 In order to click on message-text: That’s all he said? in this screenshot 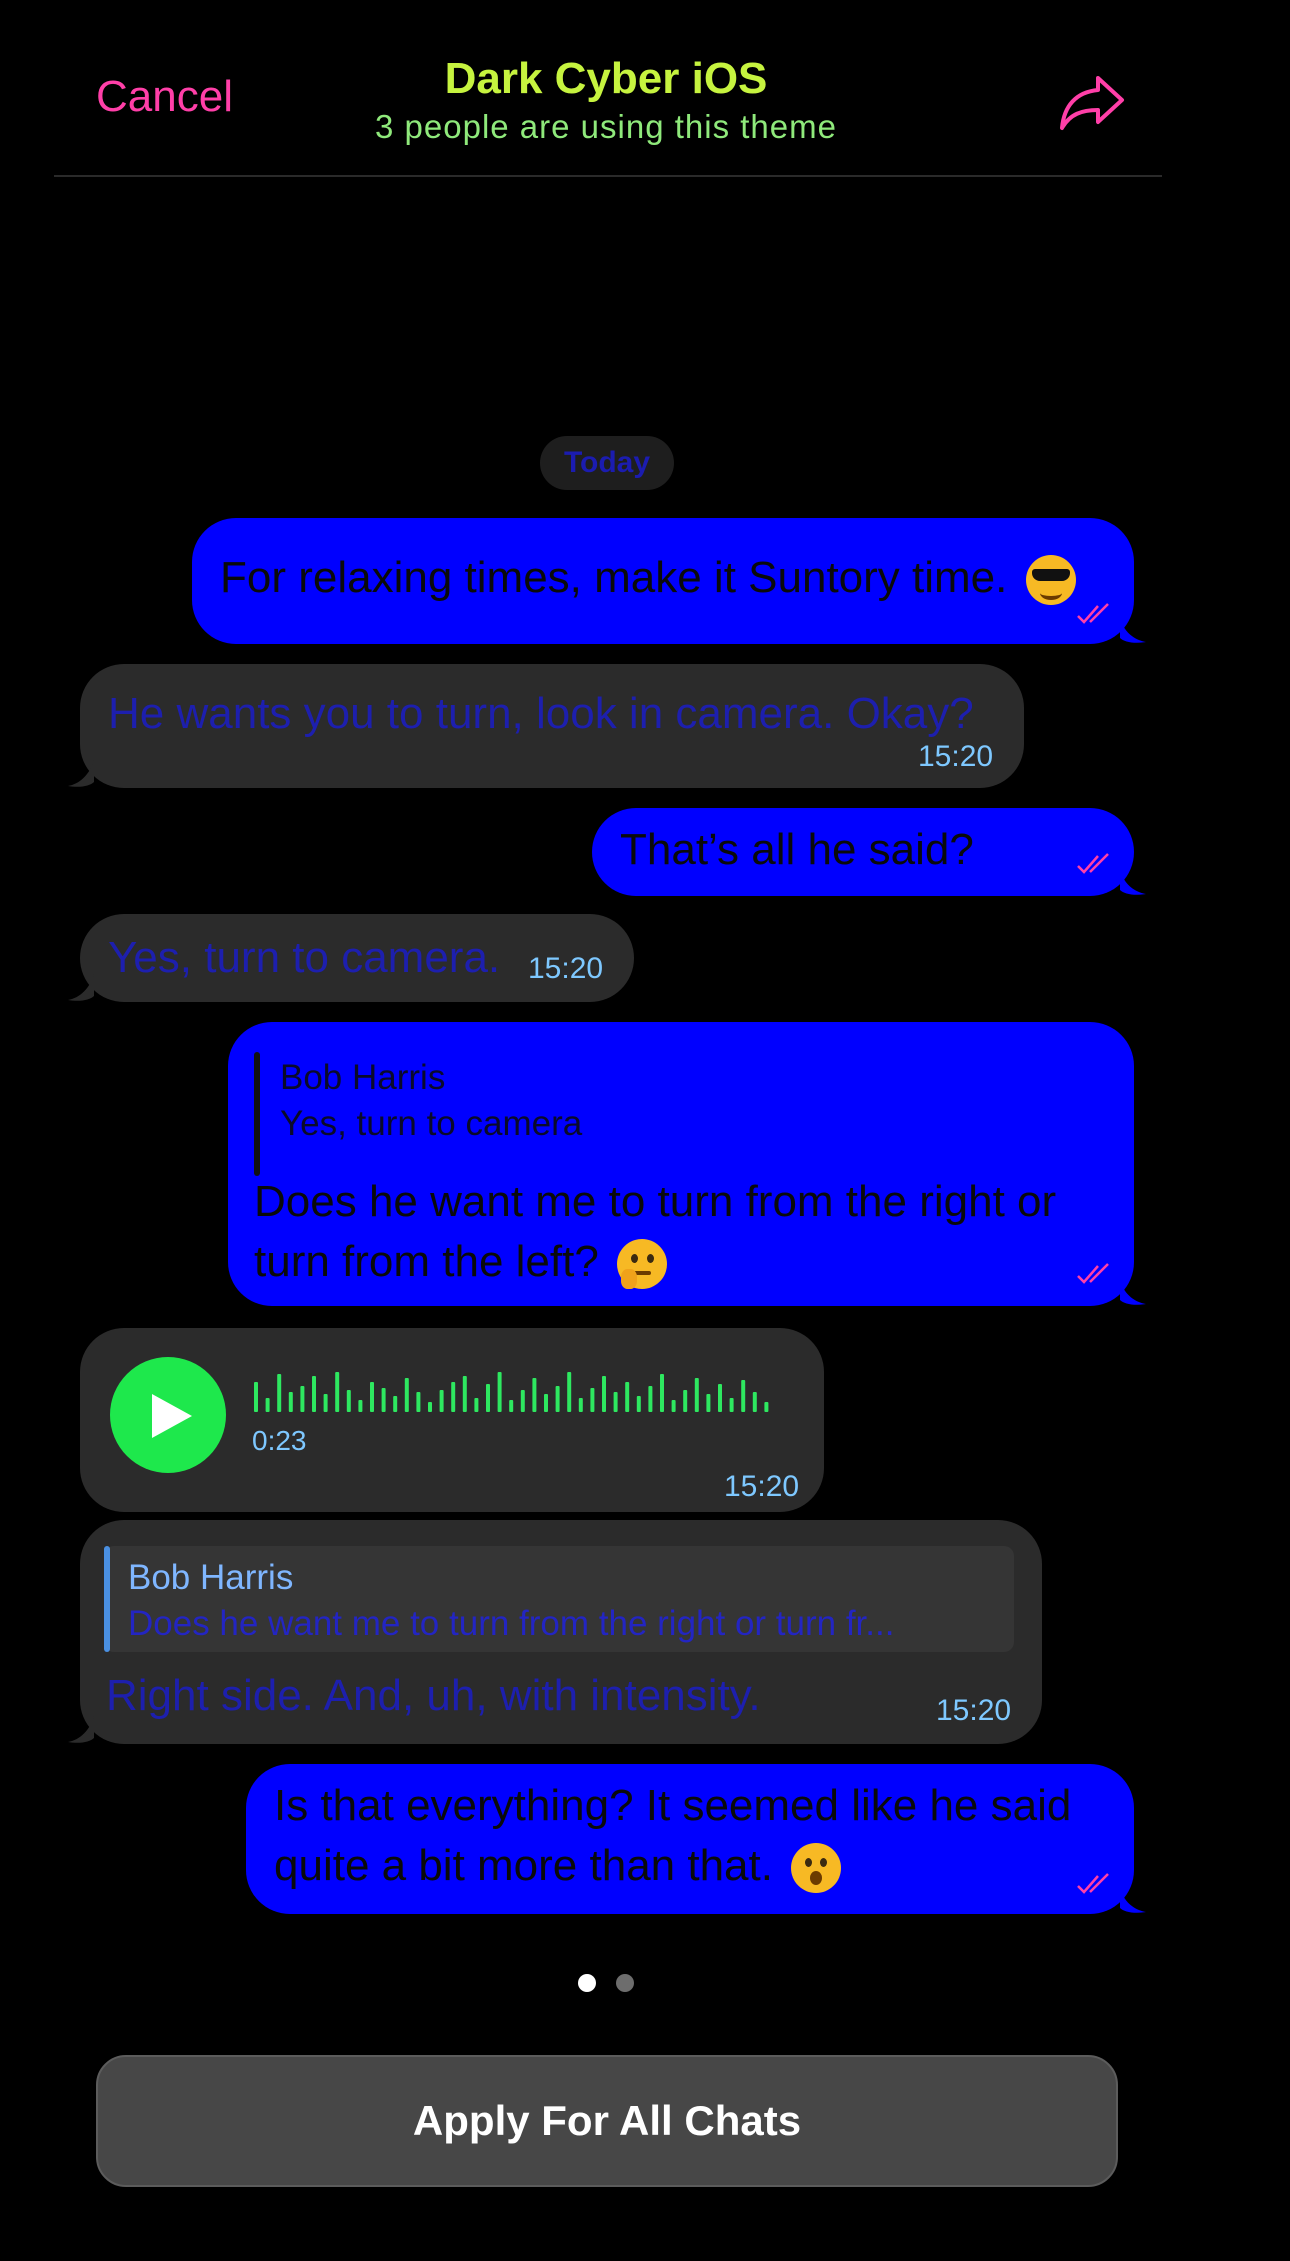, I will do `click(797, 849)`.